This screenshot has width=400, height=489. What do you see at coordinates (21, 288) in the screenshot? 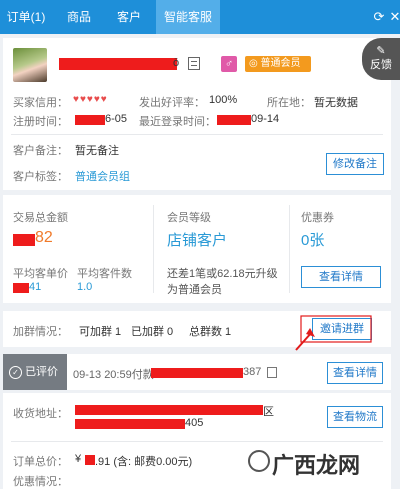
I see `redacted-avg-price` at bounding box center [21, 288].